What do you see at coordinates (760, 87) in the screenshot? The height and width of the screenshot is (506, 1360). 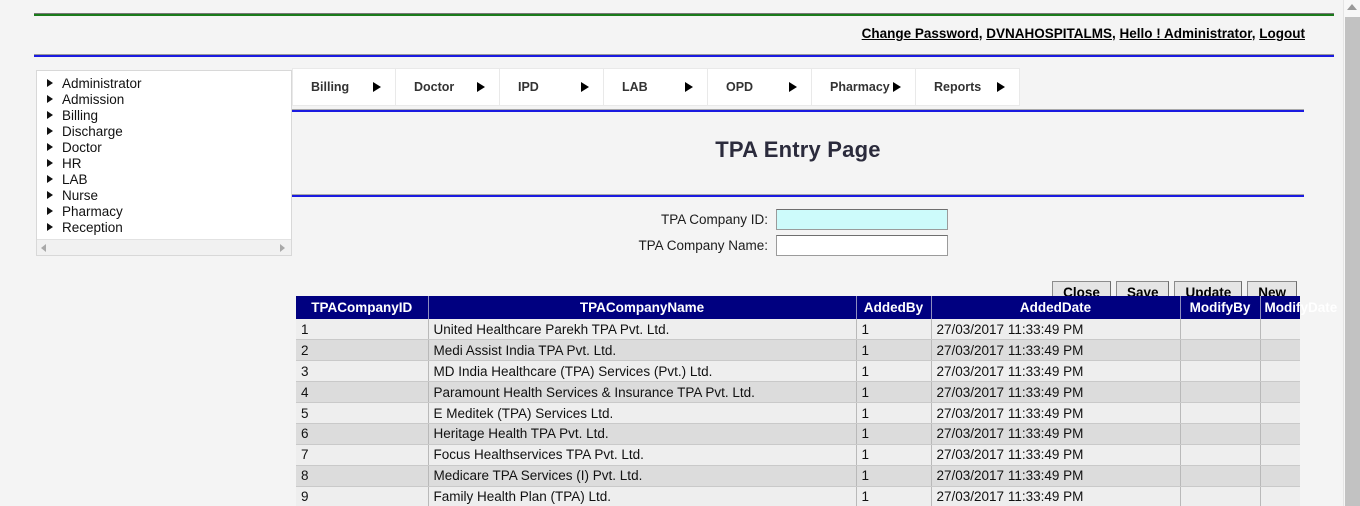 I see `nav-item-opd: OPD` at bounding box center [760, 87].